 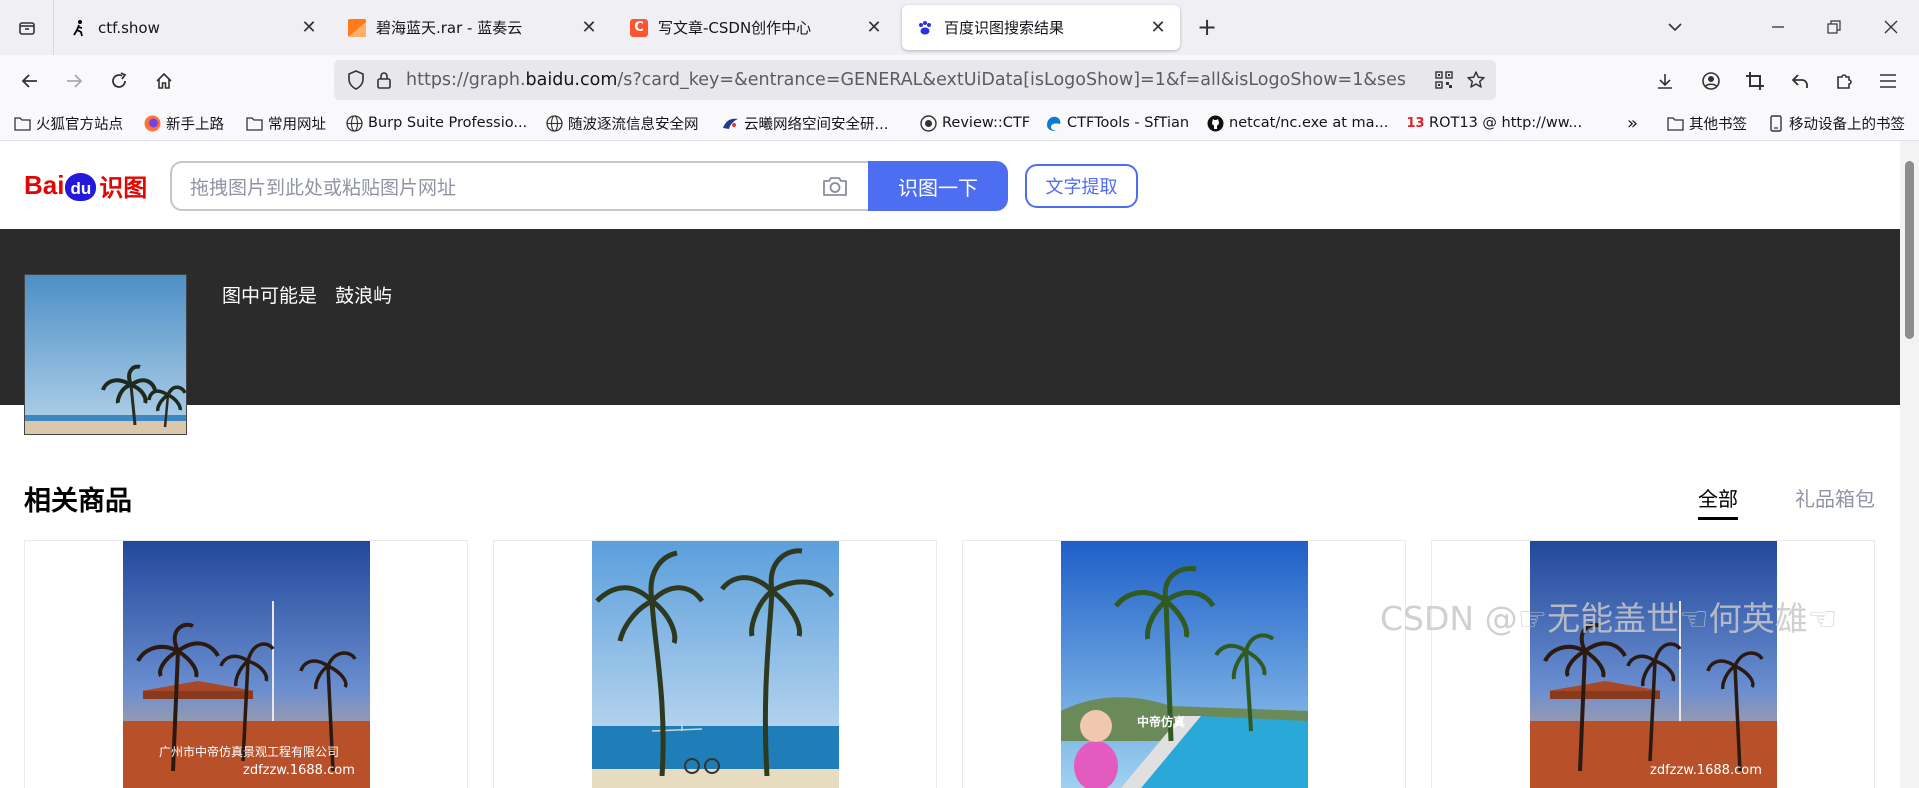 I want to click on bookmark-label: 新手上路, so click(x=195, y=124).